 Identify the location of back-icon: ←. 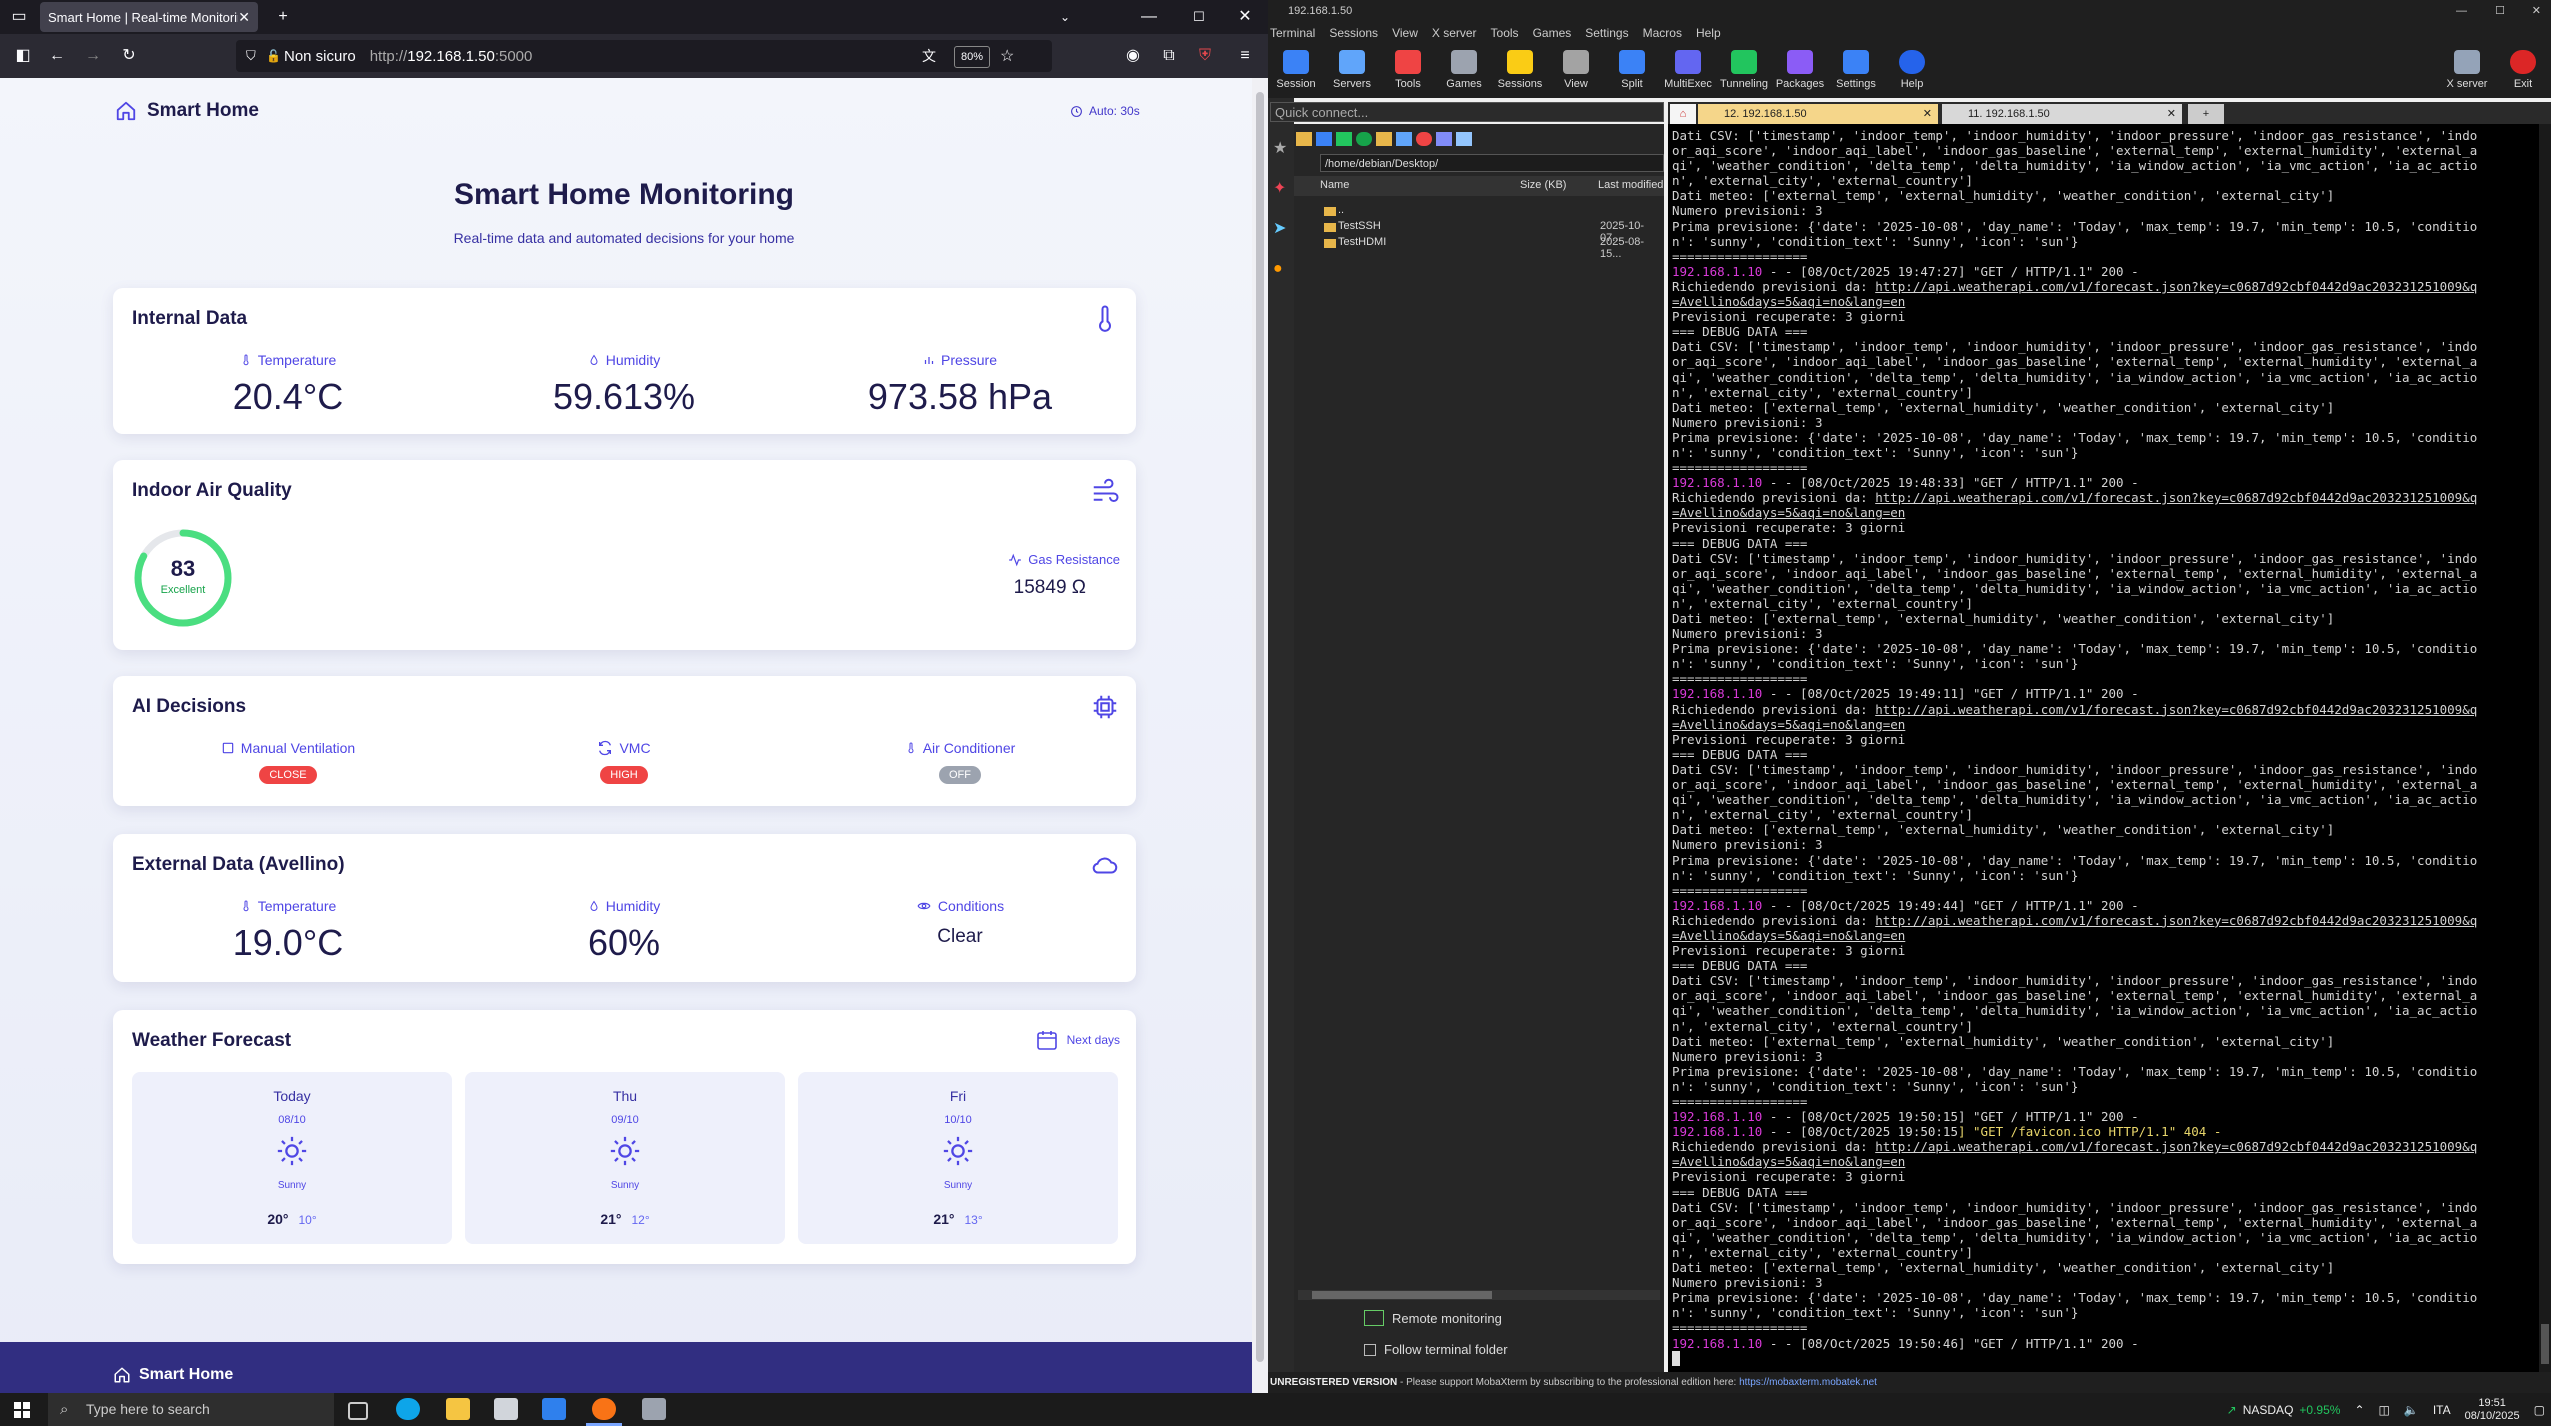
(57, 56).